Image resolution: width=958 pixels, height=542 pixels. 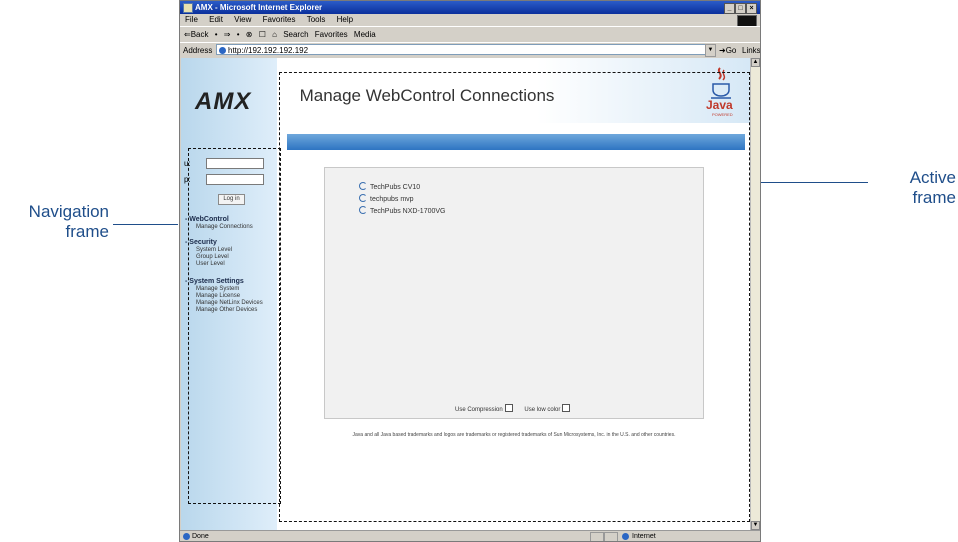 I want to click on menu-edit: Edit, so click(x=216, y=19).